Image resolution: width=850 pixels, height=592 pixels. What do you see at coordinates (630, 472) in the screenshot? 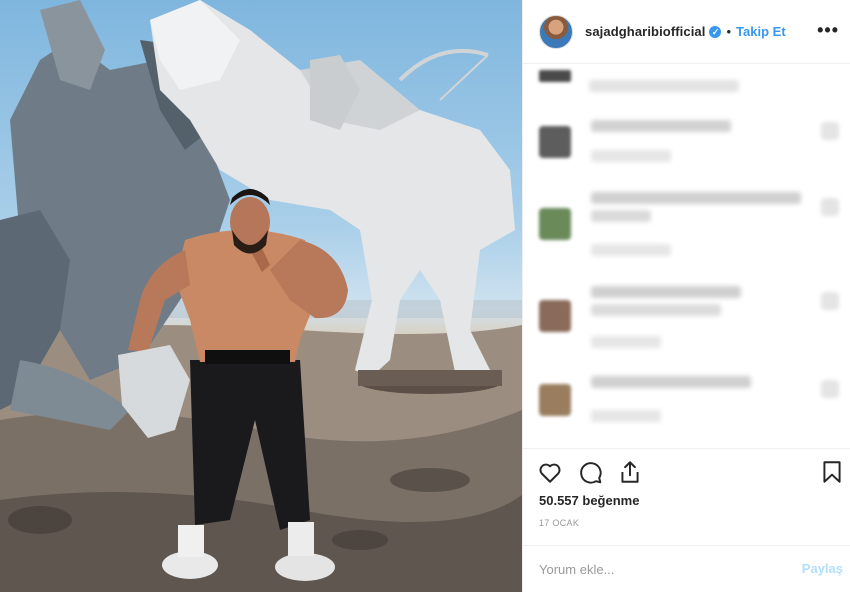
I see `share-upload-icon` at bounding box center [630, 472].